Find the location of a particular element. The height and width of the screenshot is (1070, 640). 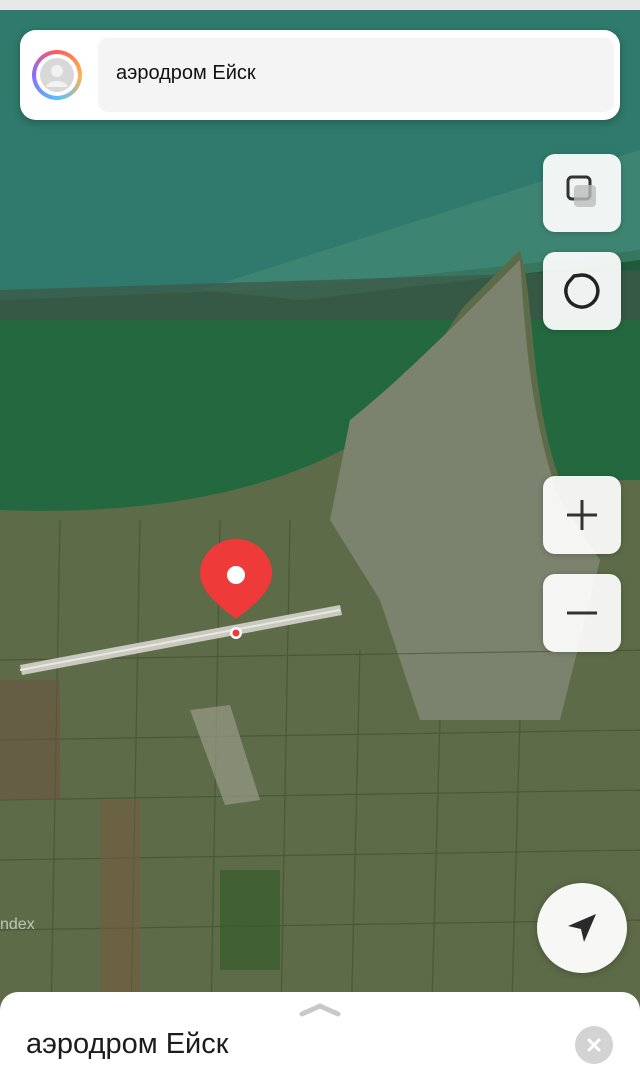

close-icon is located at coordinates (594, 1045).